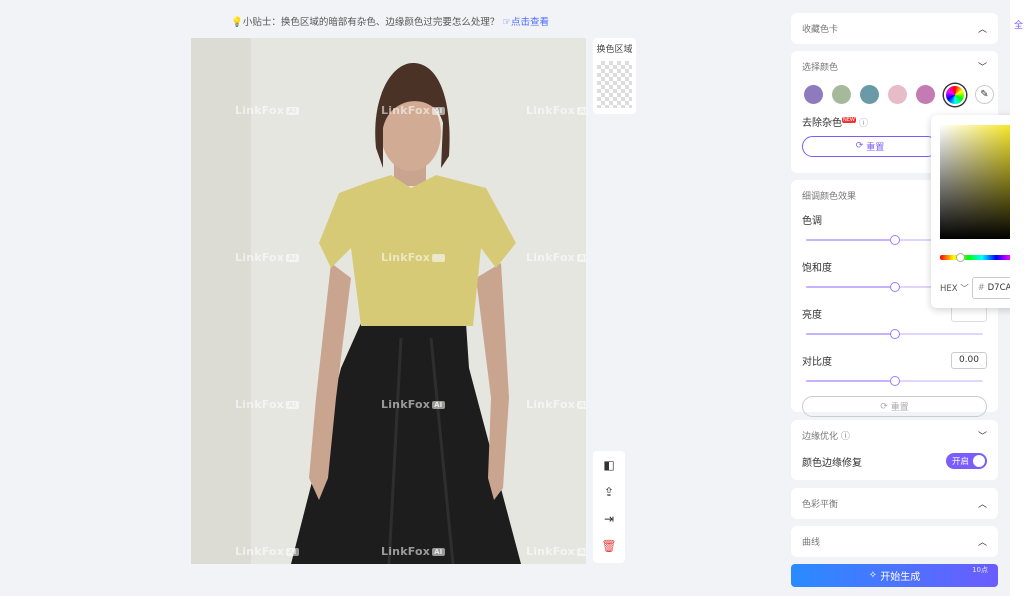 The width and height of the screenshot is (1024, 596). I want to click on hue-handle, so click(960, 257).